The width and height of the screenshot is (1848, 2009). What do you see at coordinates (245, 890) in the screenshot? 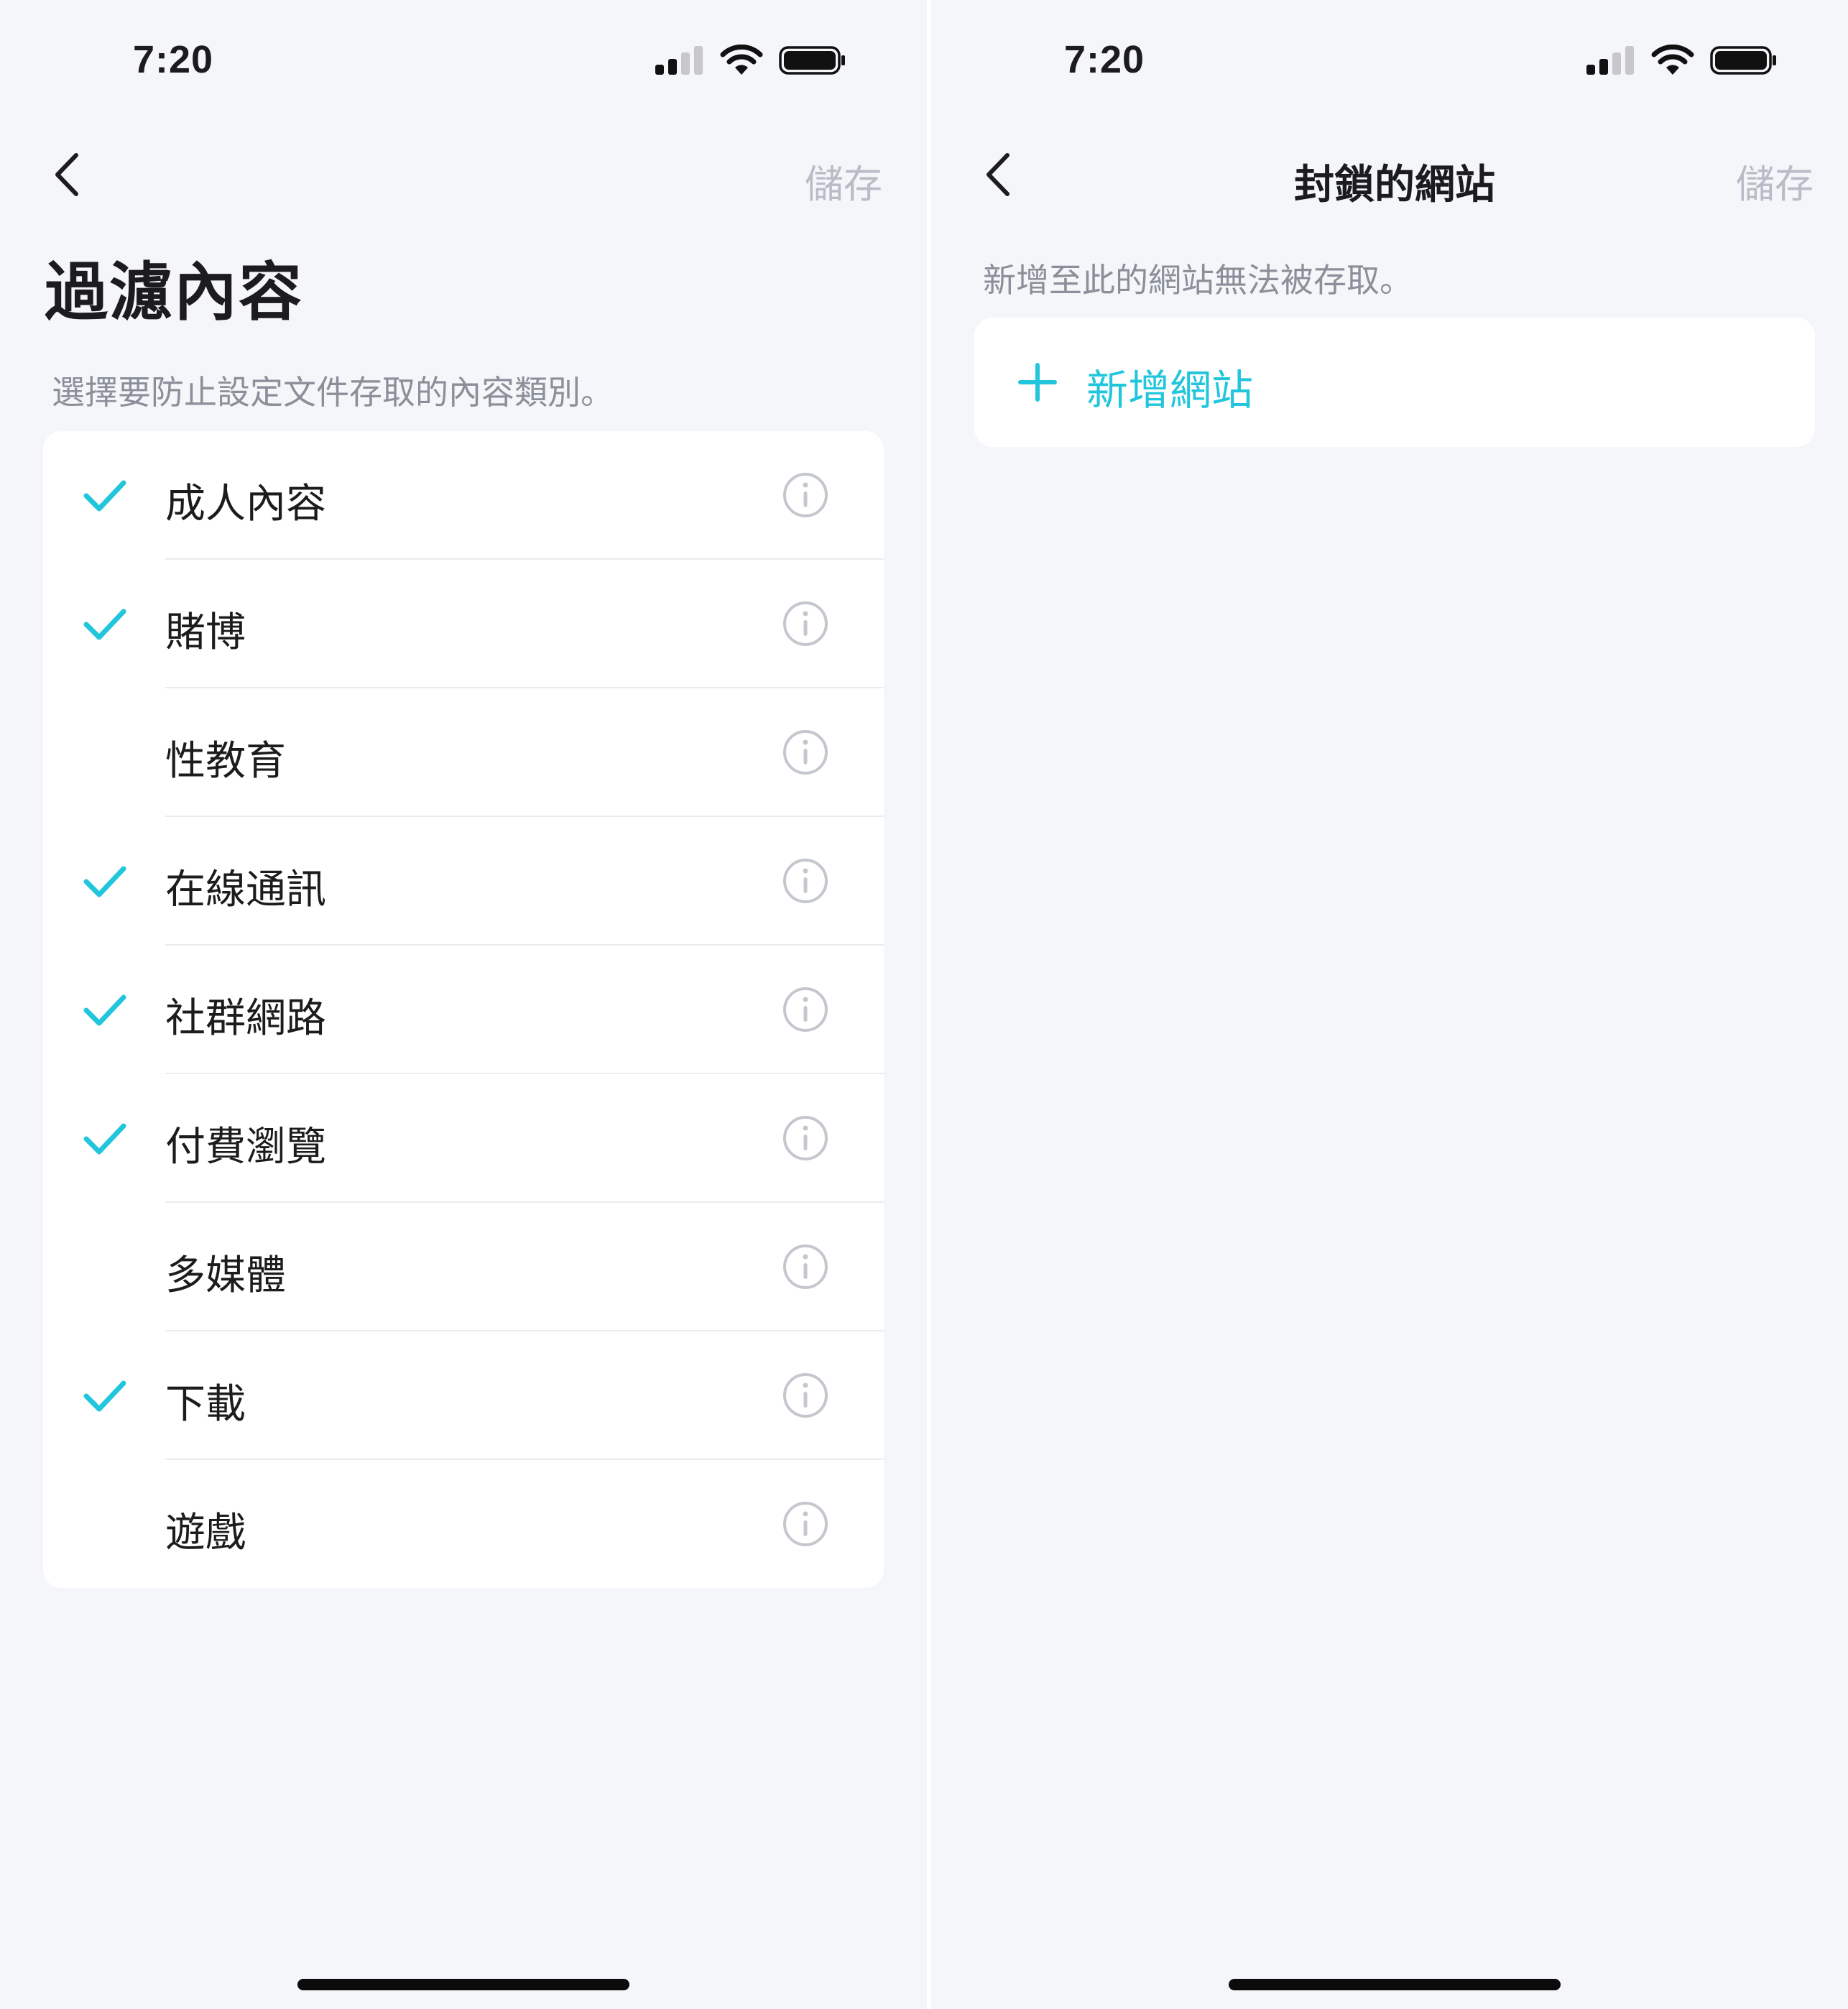
I see `category-label: 在線通訊` at bounding box center [245, 890].